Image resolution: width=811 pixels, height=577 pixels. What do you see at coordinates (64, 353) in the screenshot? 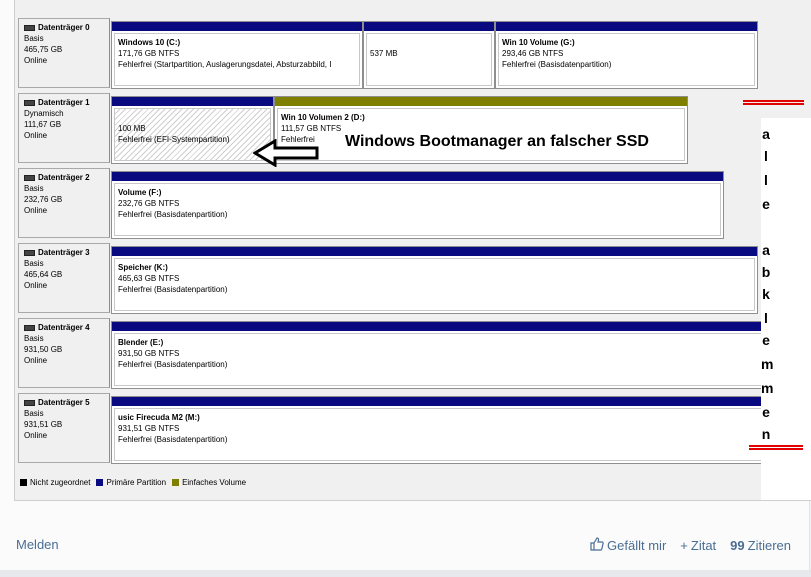
I see `disk-info-4: Datenträger 4 Basis 931,50 GB Online` at bounding box center [64, 353].